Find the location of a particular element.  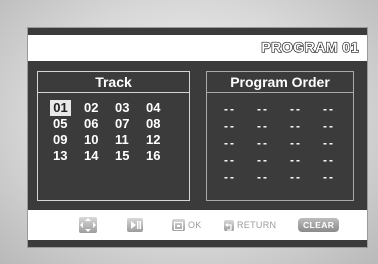

track-item: 14 is located at coordinates (99, 156).